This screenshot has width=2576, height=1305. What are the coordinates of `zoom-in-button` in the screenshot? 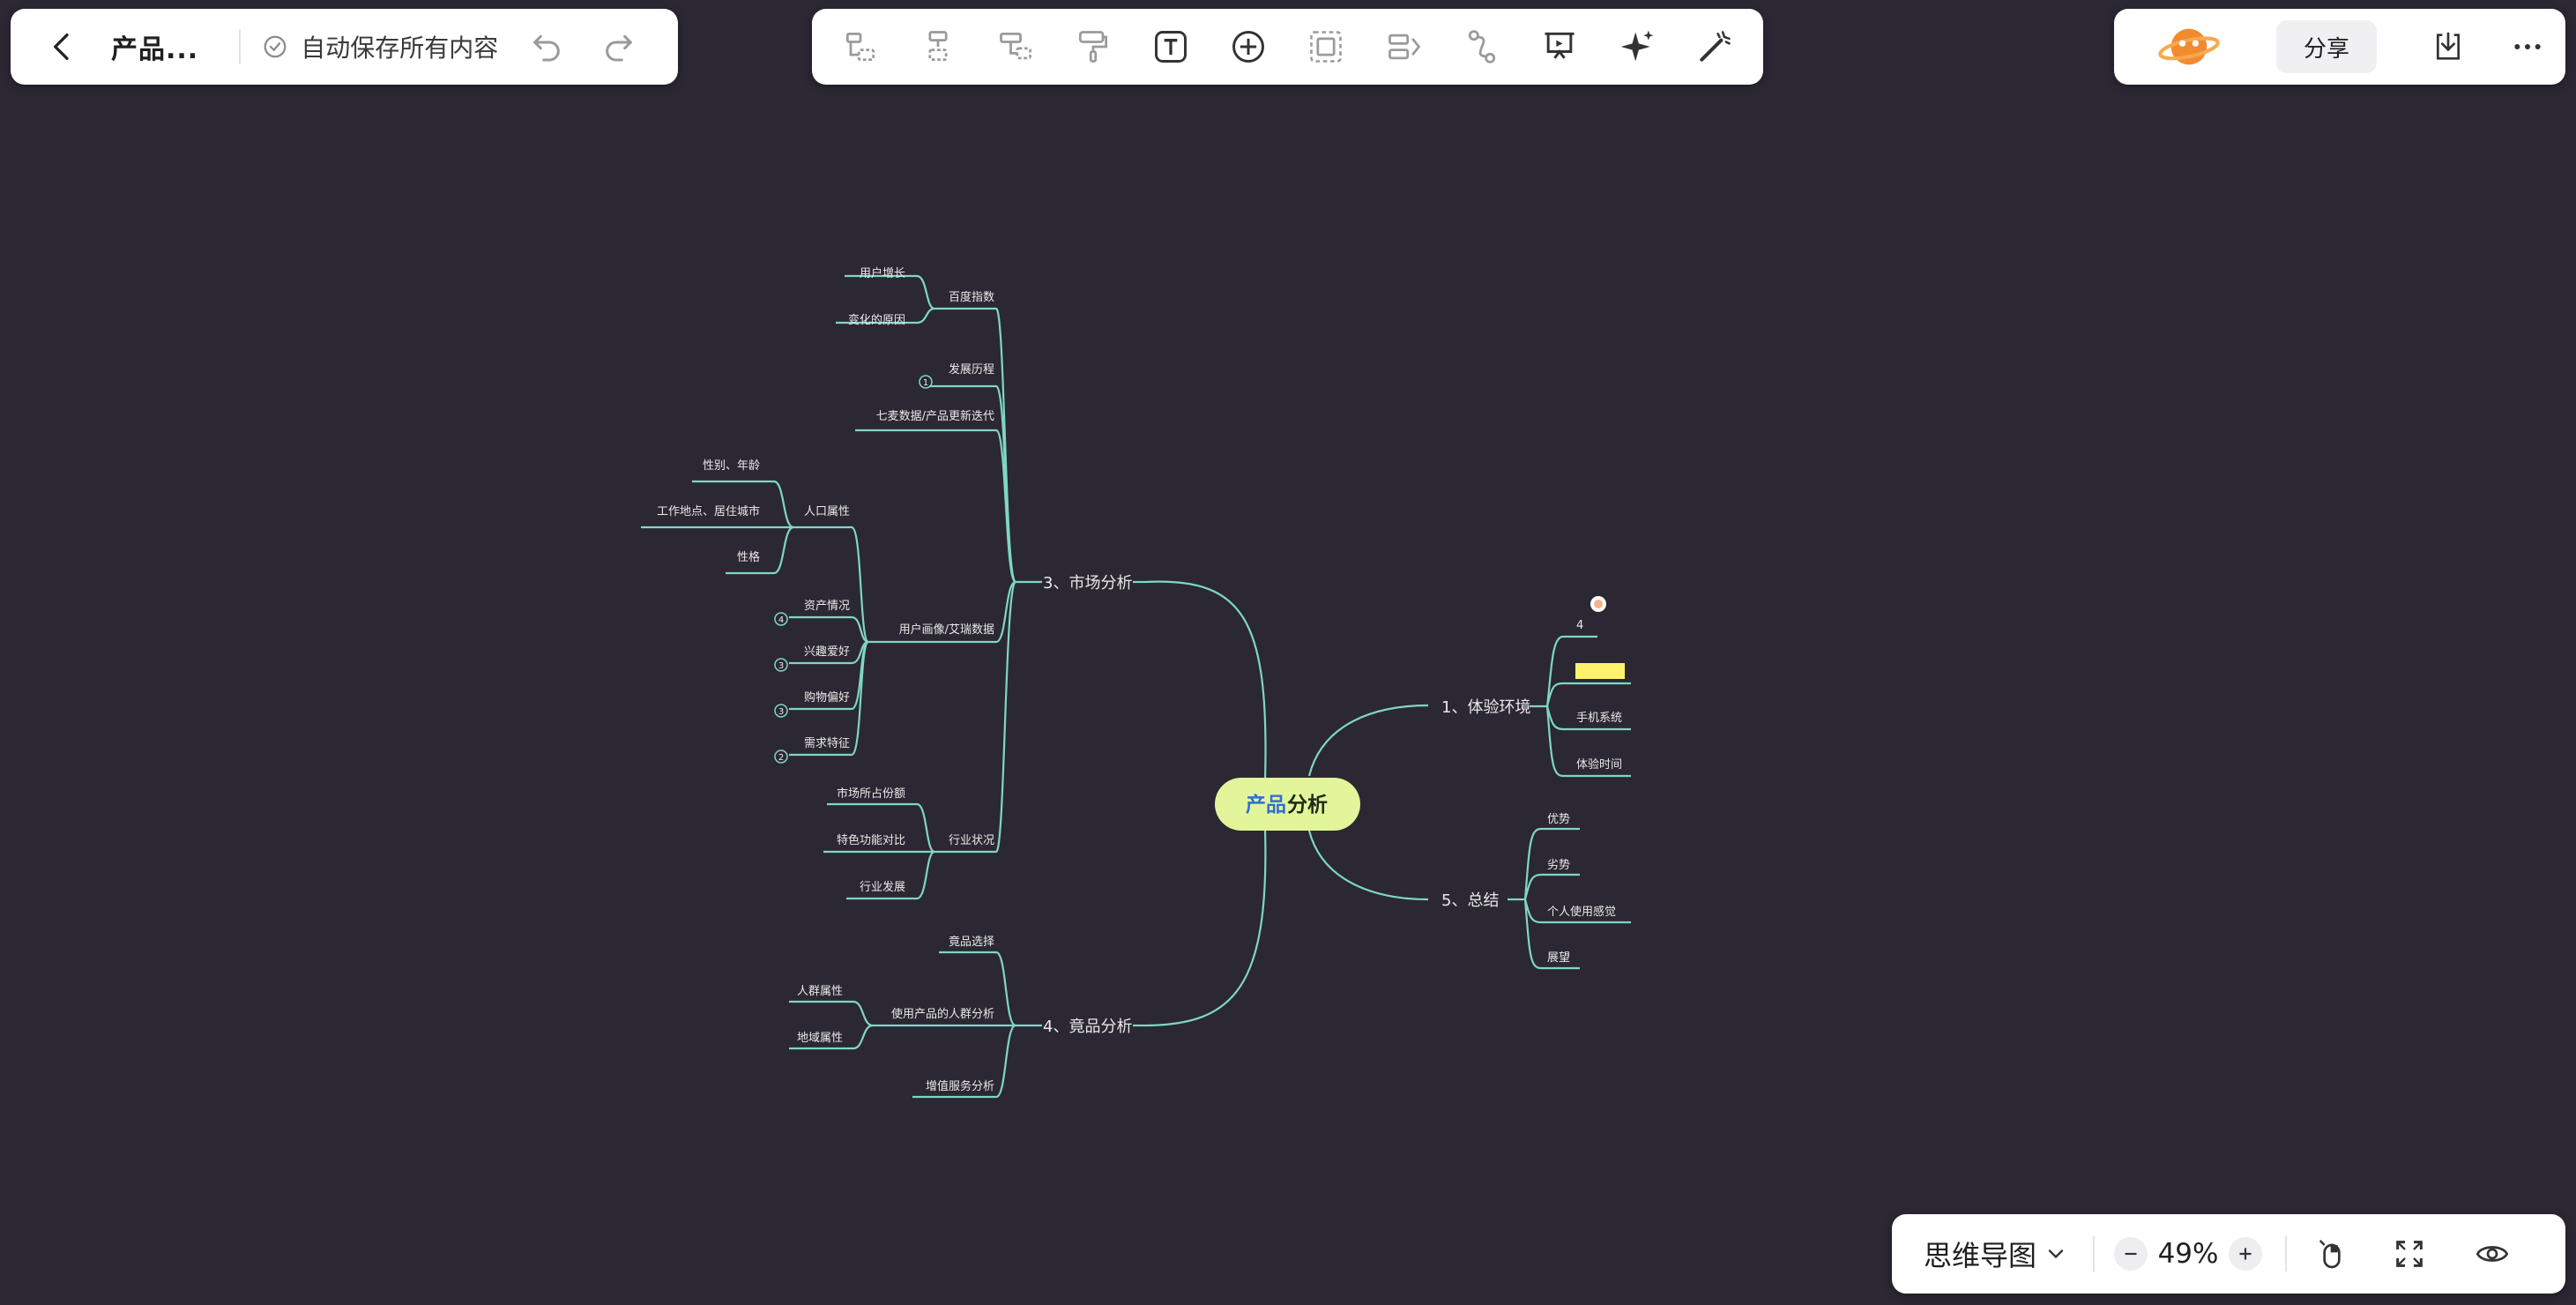 It's located at (2246, 1254).